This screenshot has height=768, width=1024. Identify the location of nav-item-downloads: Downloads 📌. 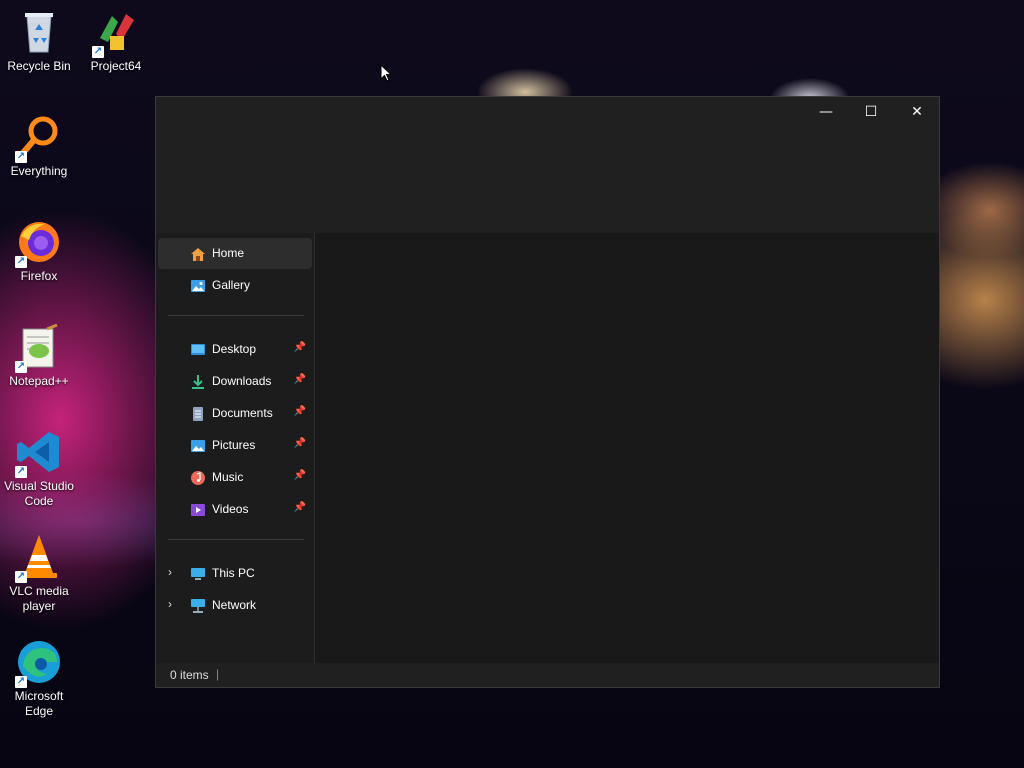
(235, 381).